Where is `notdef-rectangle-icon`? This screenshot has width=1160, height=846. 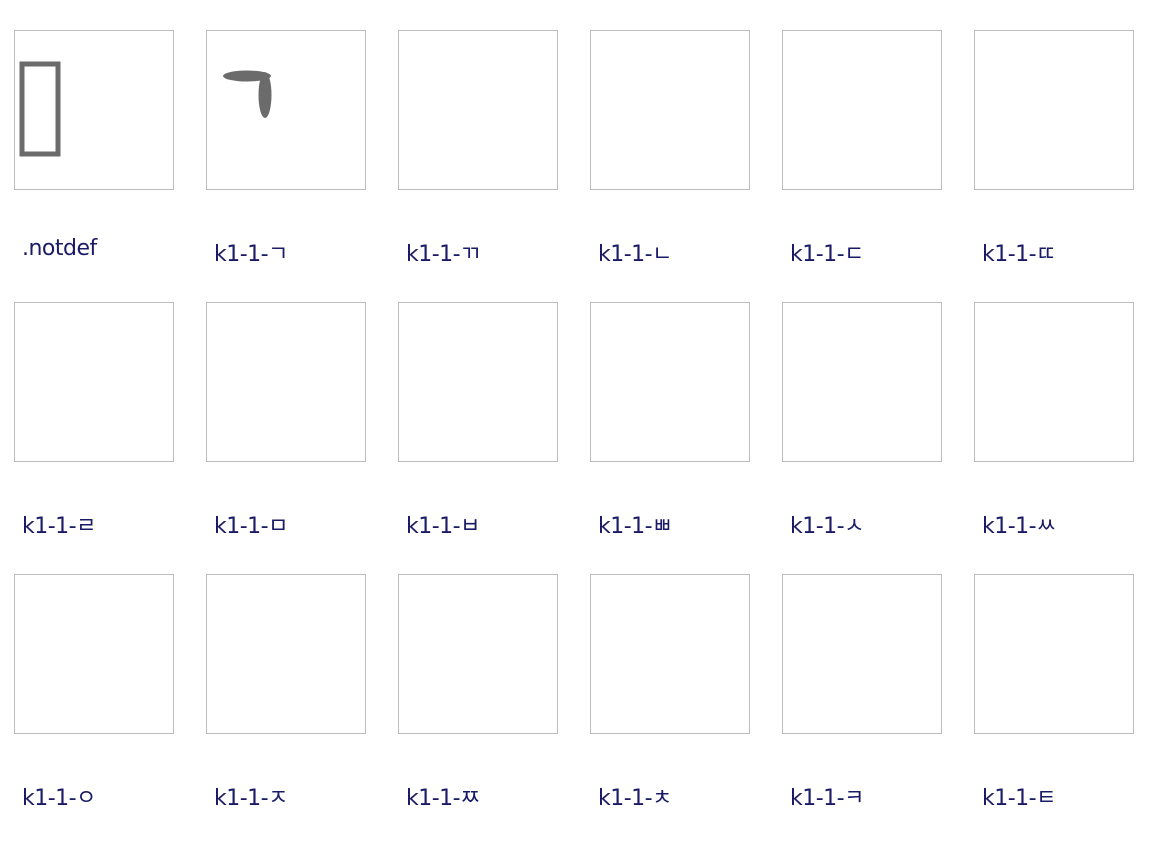
notdef-rectangle-icon is located at coordinates (40, 109).